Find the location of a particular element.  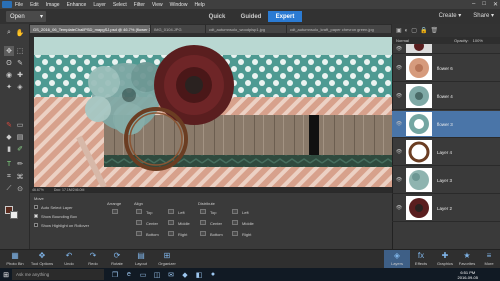

straighten-tool-icon: ⟋ is located at coordinates (9, 189).